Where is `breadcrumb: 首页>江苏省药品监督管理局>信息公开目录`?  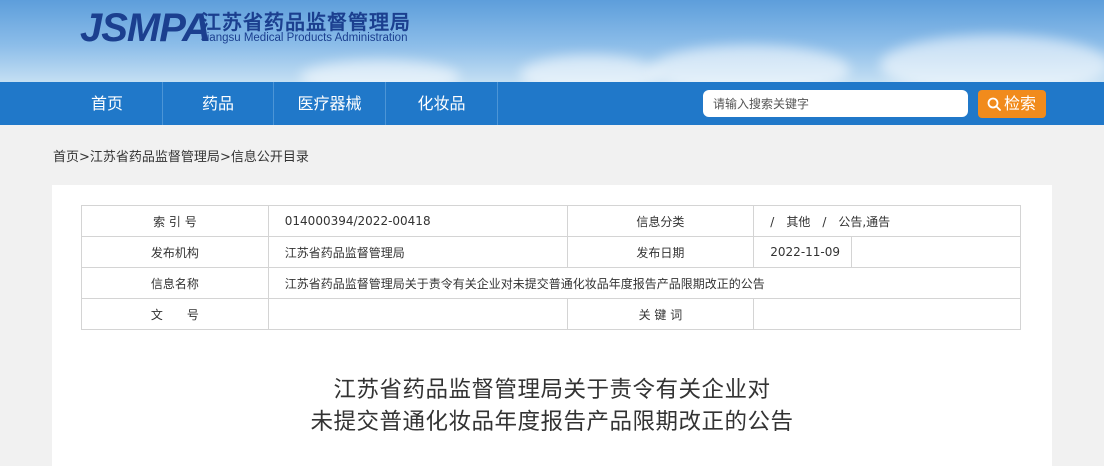
breadcrumb: 首页>江苏省药品监督管理局>信息公开目录 is located at coordinates (181, 155).